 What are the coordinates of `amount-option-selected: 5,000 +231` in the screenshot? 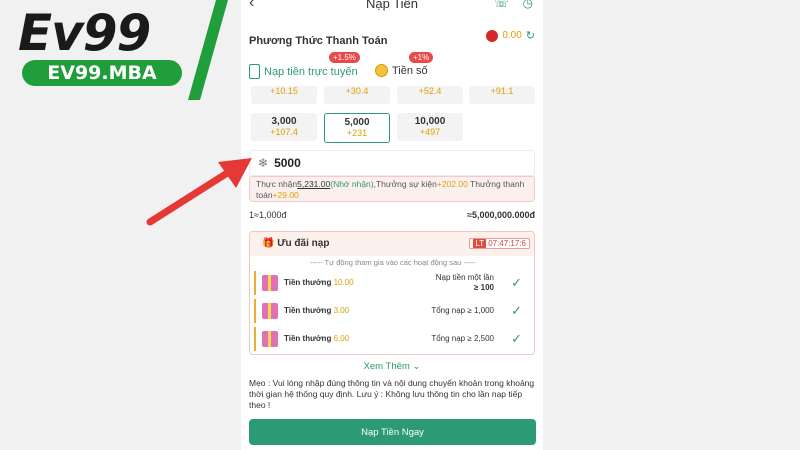 It's located at (357, 128).